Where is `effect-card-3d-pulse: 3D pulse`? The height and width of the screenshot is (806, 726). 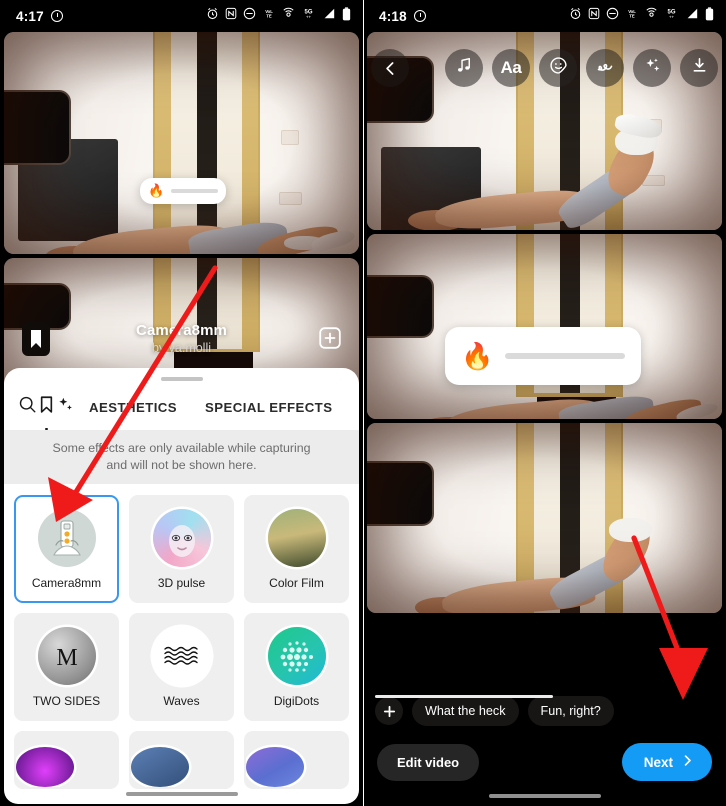
effect-card-3d-pulse: 3D pulse is located at coordinates (181, 549).